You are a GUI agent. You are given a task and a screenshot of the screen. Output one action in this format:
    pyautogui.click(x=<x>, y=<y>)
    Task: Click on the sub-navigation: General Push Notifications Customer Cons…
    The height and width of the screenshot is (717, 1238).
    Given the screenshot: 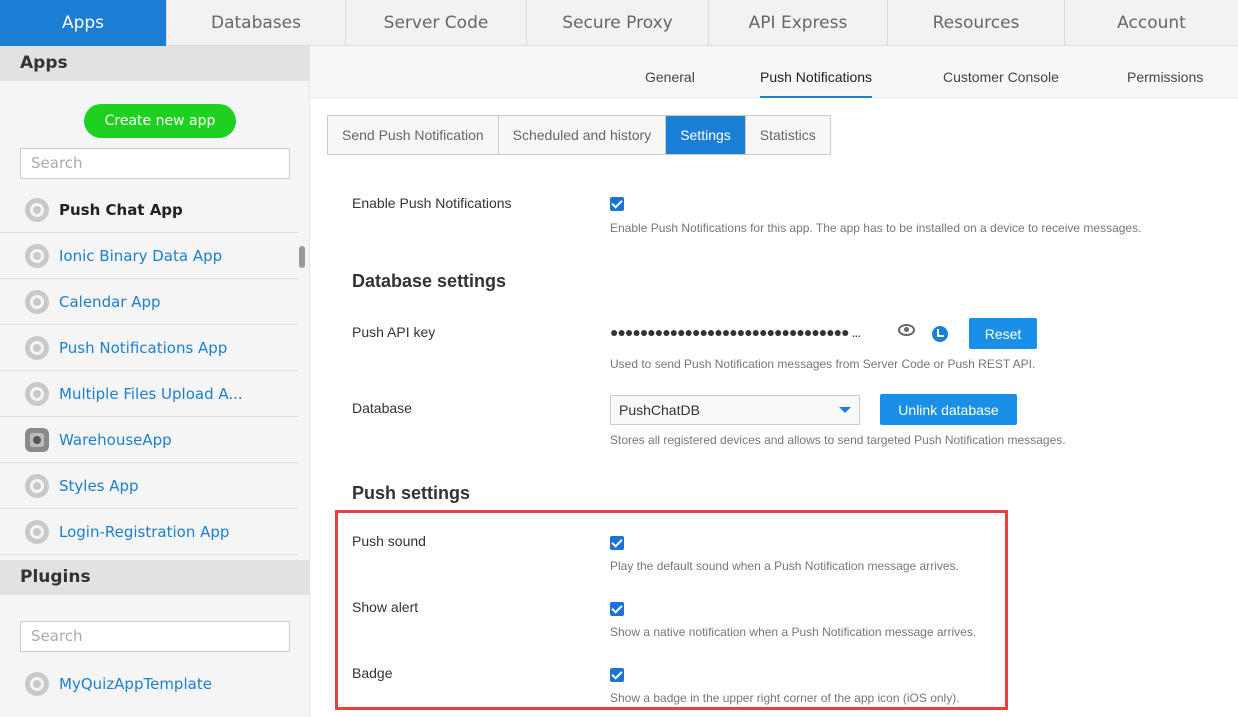 What is the action you would take?
    pyautogui.click(x=774, y=72)
    